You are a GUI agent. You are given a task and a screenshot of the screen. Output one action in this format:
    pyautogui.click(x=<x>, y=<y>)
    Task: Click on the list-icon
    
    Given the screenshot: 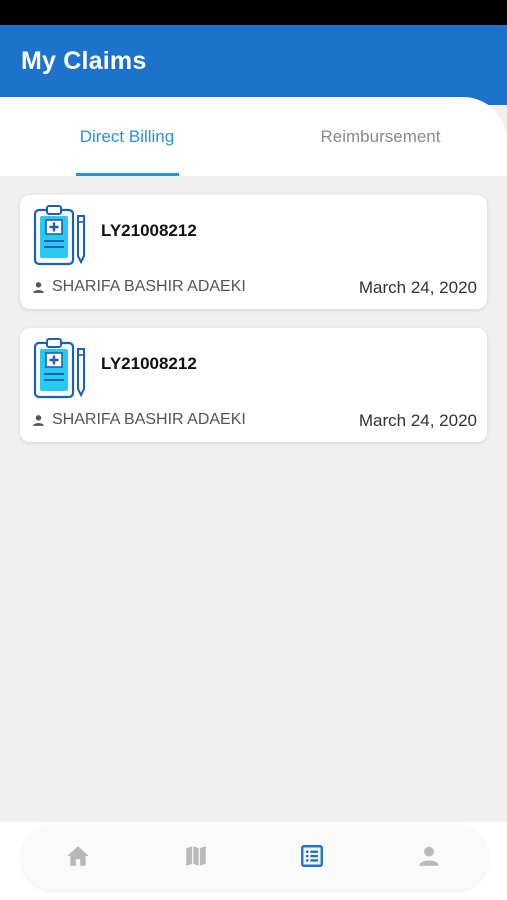 What is the action you would take?
    pyautogui.click(x=312, y=856)
    